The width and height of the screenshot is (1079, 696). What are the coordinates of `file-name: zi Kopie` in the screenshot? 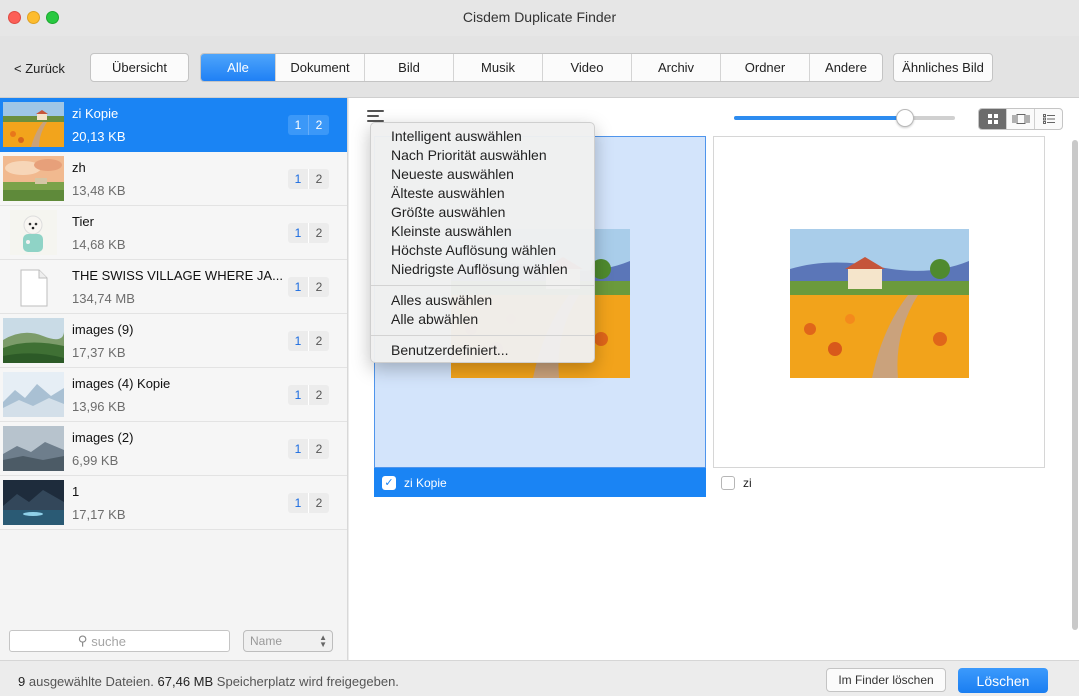 It's located at (95, 113).